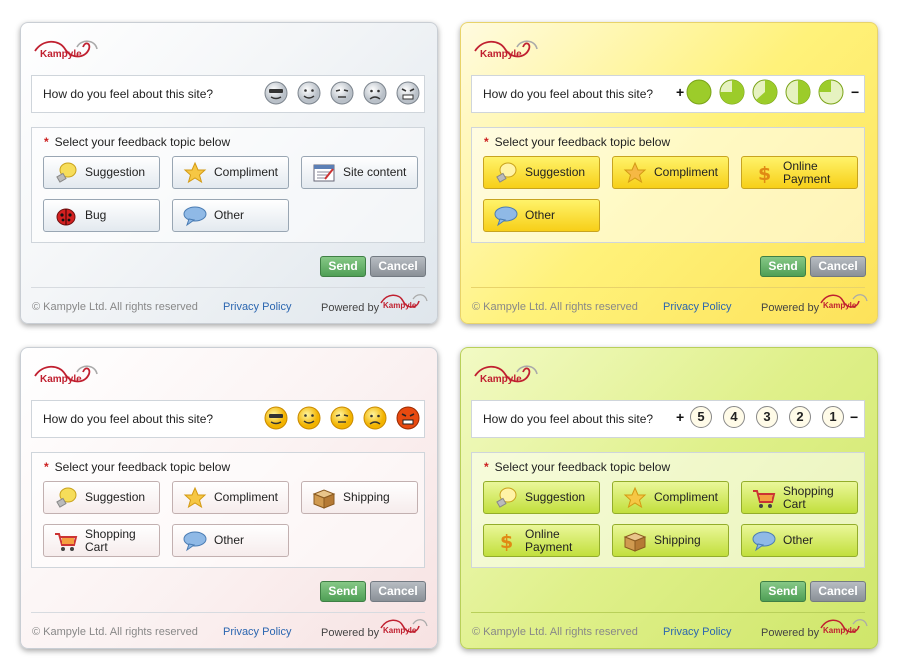 Image resolution: width=900 pixels, height=670 pixels. I want to click on pie-full-icon, so click(699, 92).